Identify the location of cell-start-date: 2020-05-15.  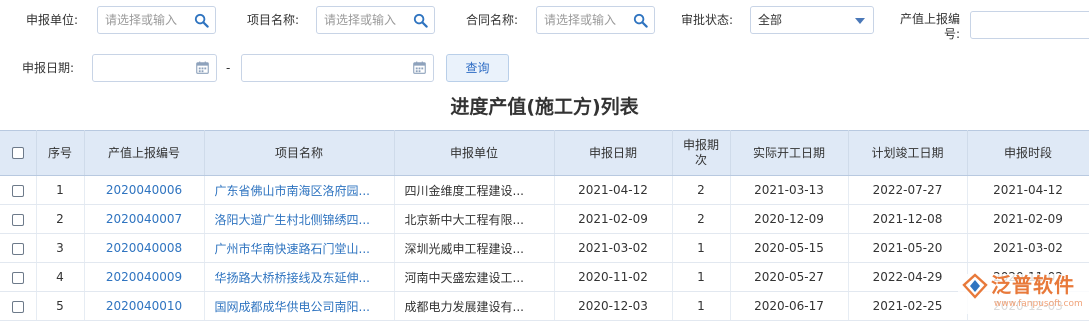
(789, 248).